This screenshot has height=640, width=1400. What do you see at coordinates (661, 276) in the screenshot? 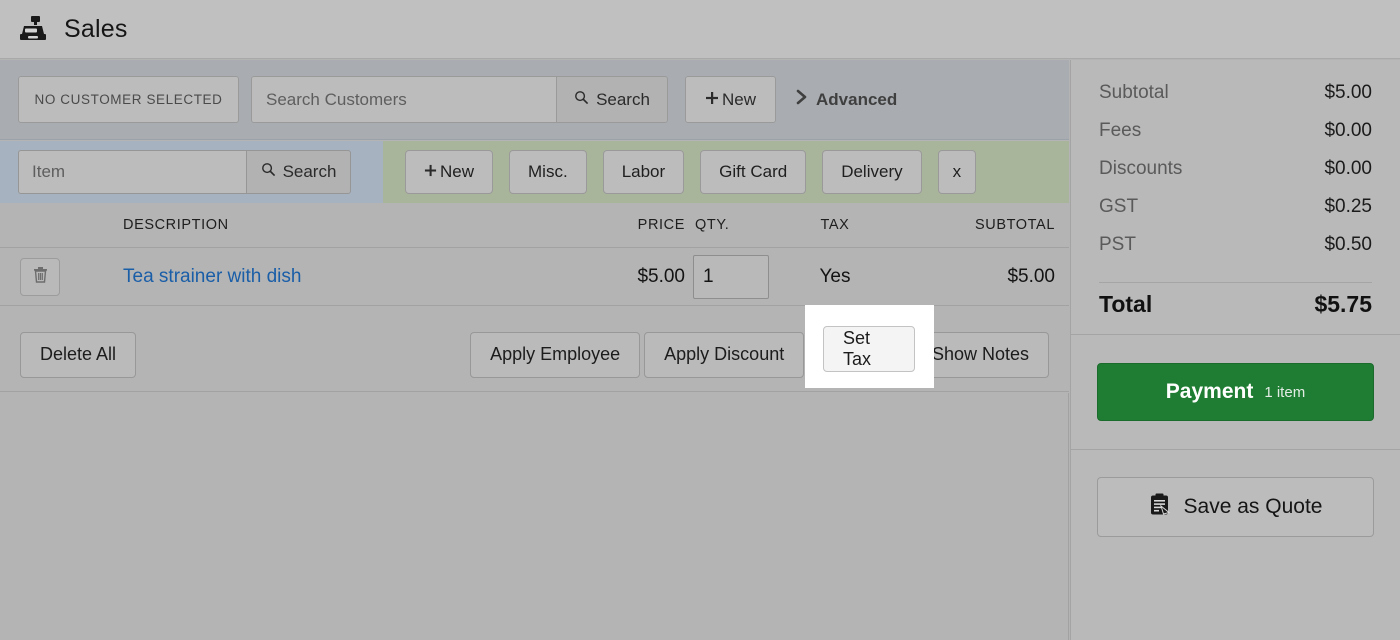
I see `table-cell-price: $5.00` at bounding box center [661, 276].